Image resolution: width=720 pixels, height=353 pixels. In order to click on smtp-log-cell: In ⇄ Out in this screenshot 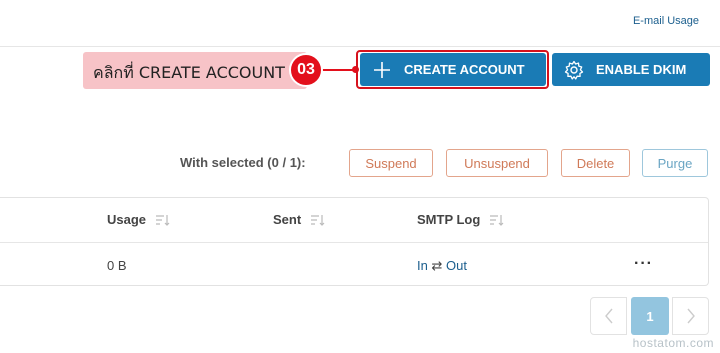, I will do `click(442, 266)`.